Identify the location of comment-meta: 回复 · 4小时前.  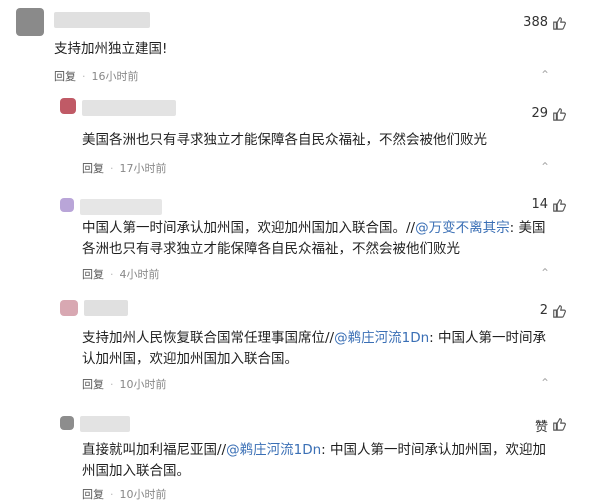
(121, 274).